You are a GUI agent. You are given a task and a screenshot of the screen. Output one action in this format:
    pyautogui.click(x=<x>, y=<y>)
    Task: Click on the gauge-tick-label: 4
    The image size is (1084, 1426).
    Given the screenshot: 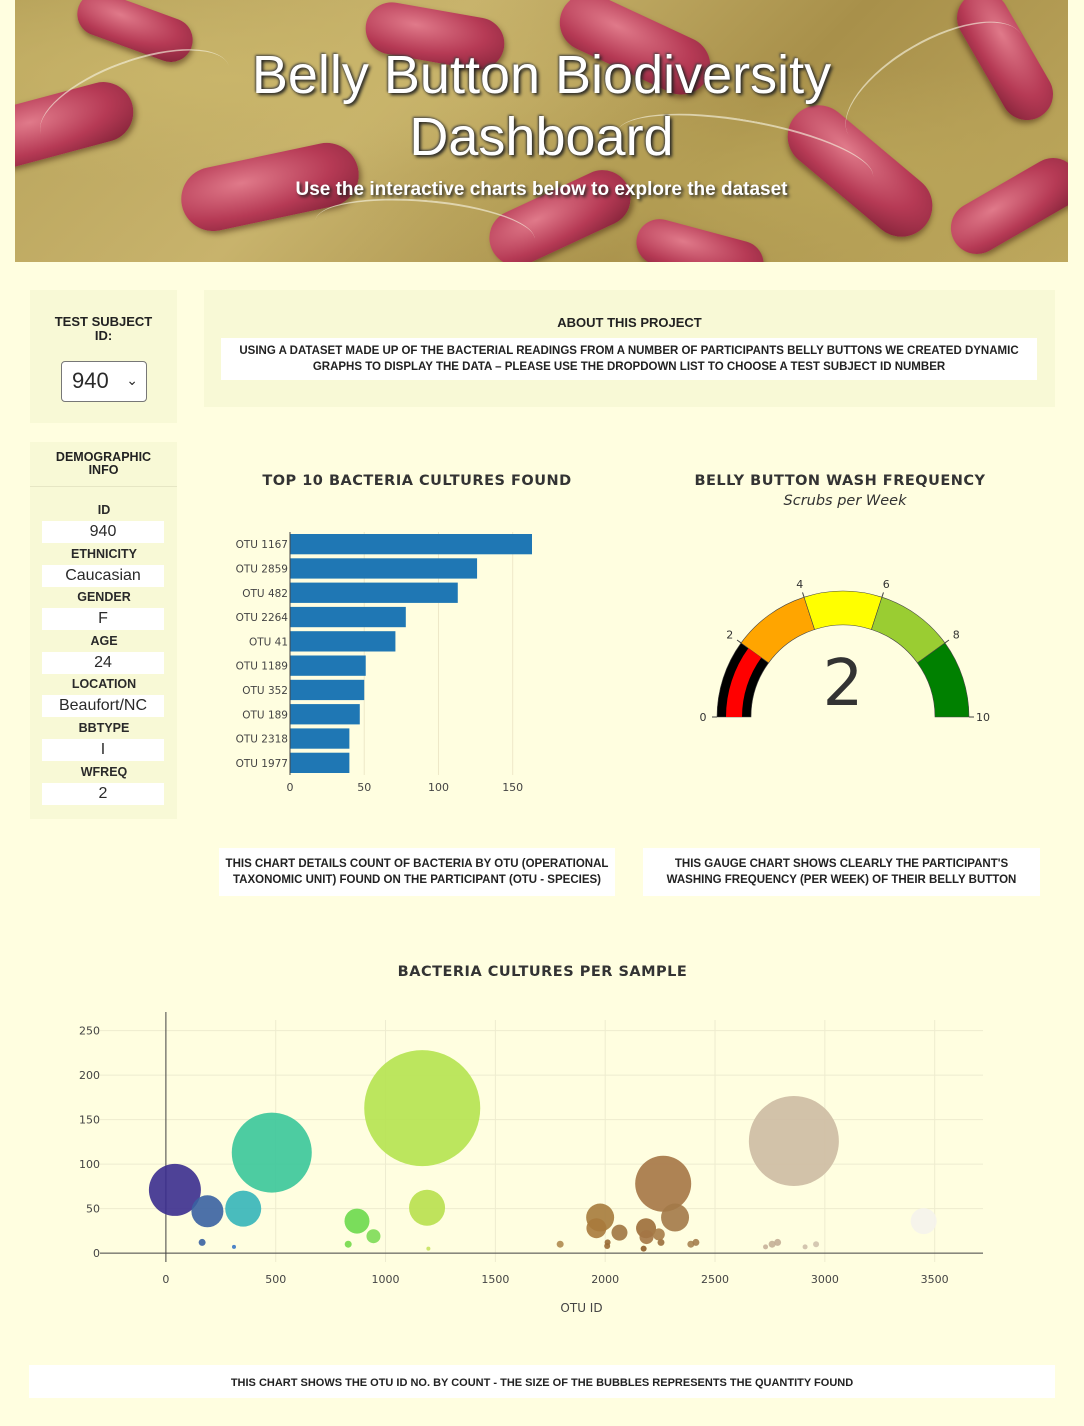 What is the action you would take?
    pyautogui.click(x=799, y=584)
    